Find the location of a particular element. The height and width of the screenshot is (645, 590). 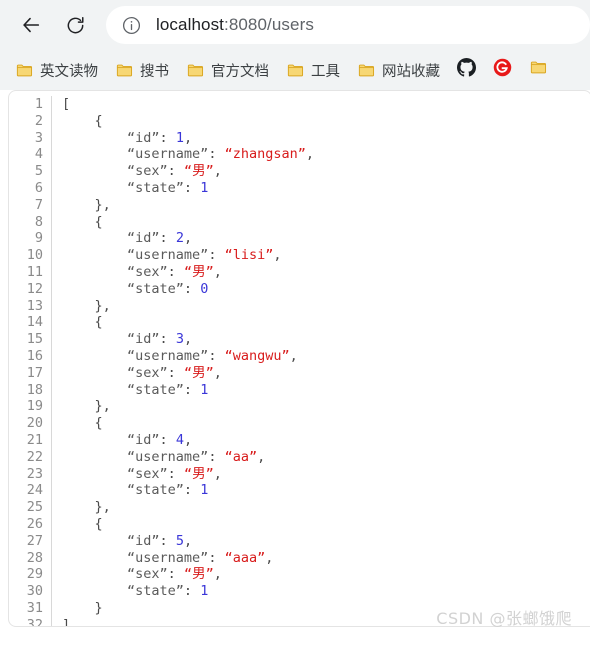

bookmark-label: 官方文档 is located at coordinates (240, 71).